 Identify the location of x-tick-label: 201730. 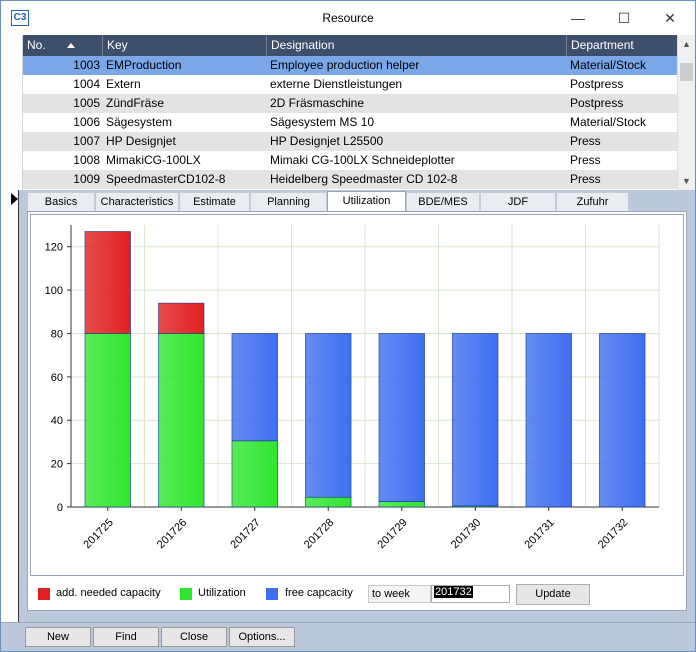
(466, 534).